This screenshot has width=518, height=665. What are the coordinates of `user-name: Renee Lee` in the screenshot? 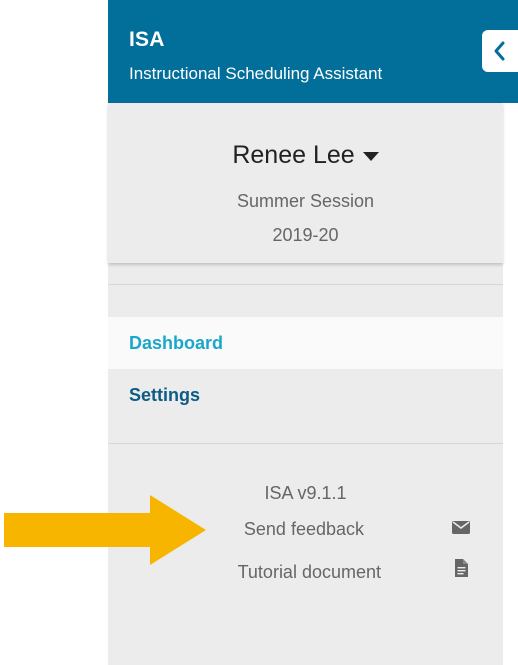 It's located at (293, 155).